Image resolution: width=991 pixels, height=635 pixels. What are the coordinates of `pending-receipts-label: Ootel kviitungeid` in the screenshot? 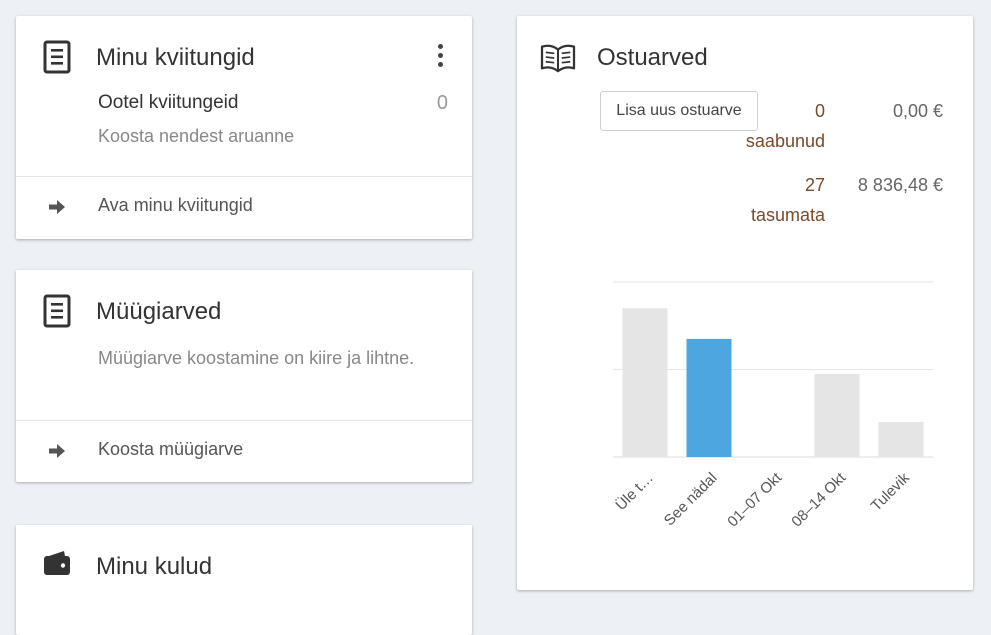 It's located at (168, 102).